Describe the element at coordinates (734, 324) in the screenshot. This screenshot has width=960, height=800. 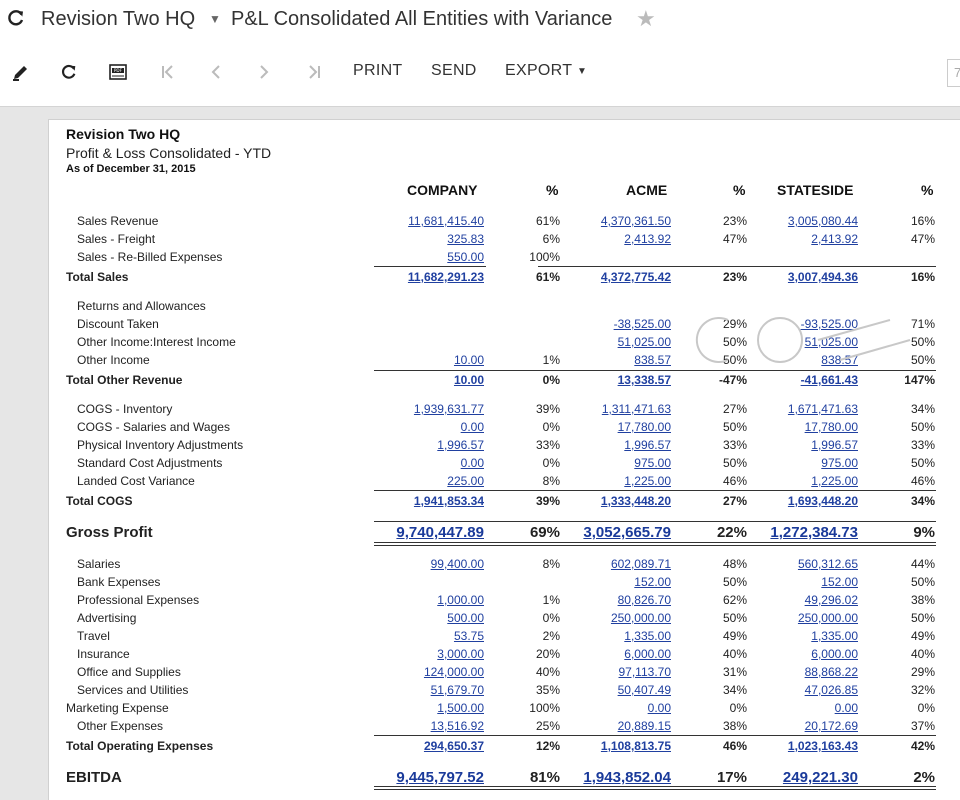
I see `cell-acme-pct: 29%` at that location.